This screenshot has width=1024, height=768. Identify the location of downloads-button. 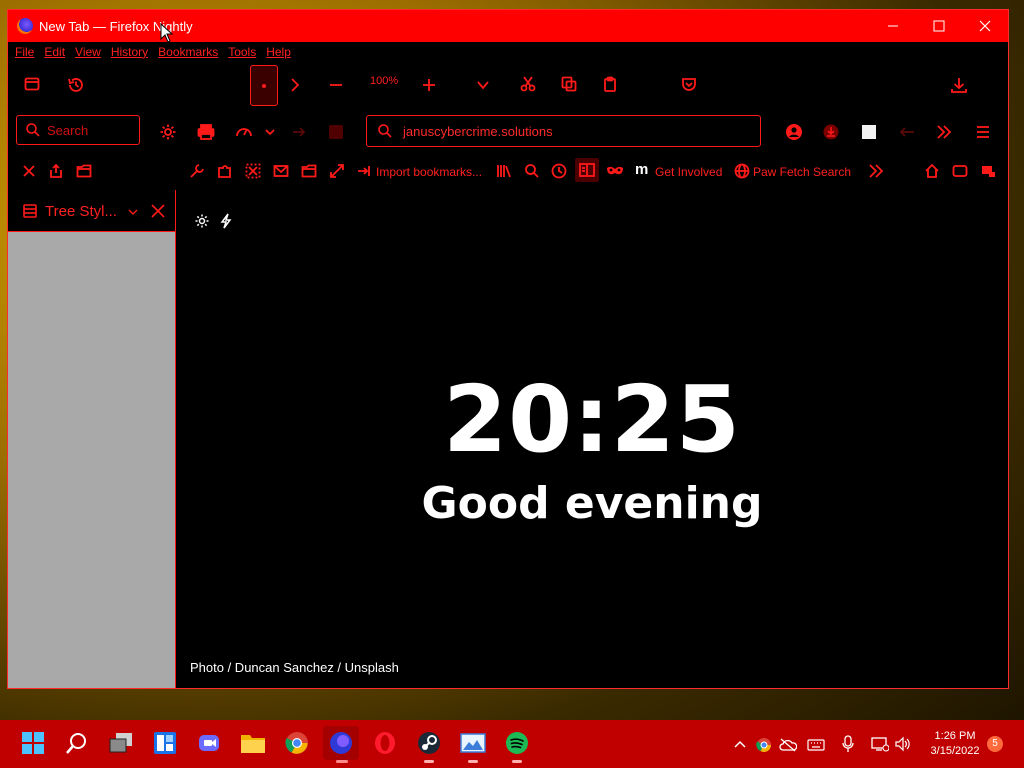
(959, 85).